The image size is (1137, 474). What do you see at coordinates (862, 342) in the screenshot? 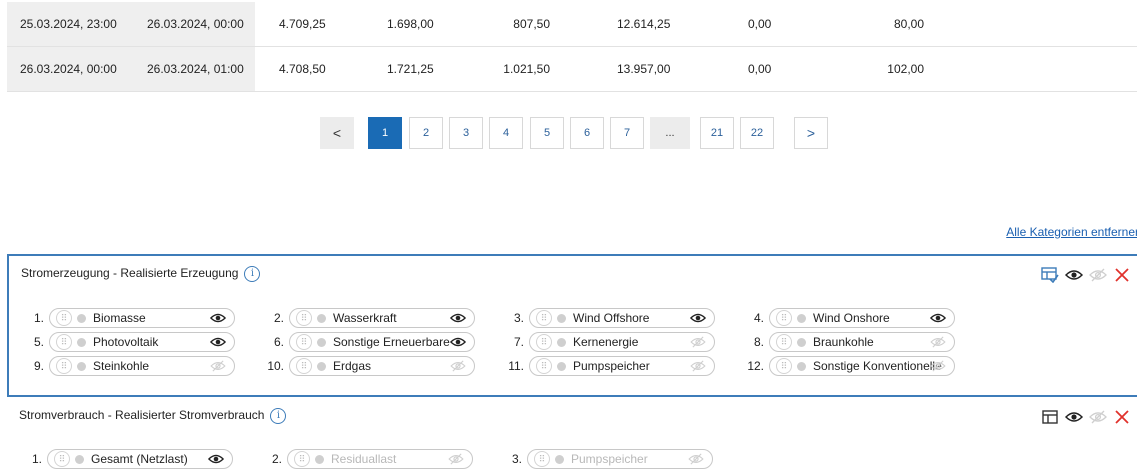
I see `category-chip: ⠿ Braunkohle` at bounding box center [862, 342].